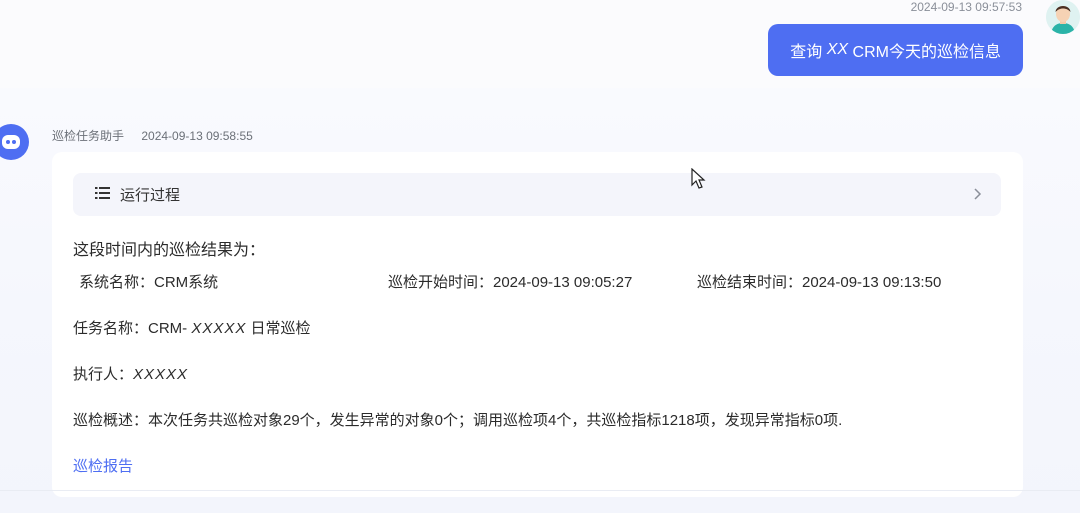 The width and height of the screenshot is (1080, 513). I want to click on run-process-label: 运行过程, so click(150, 195).